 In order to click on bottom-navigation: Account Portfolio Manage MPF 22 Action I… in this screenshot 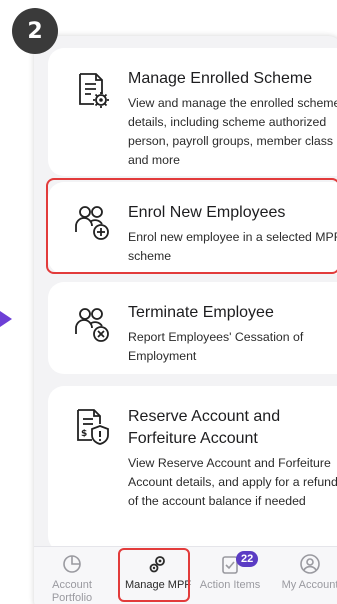, I will do `click(185, 575)`.